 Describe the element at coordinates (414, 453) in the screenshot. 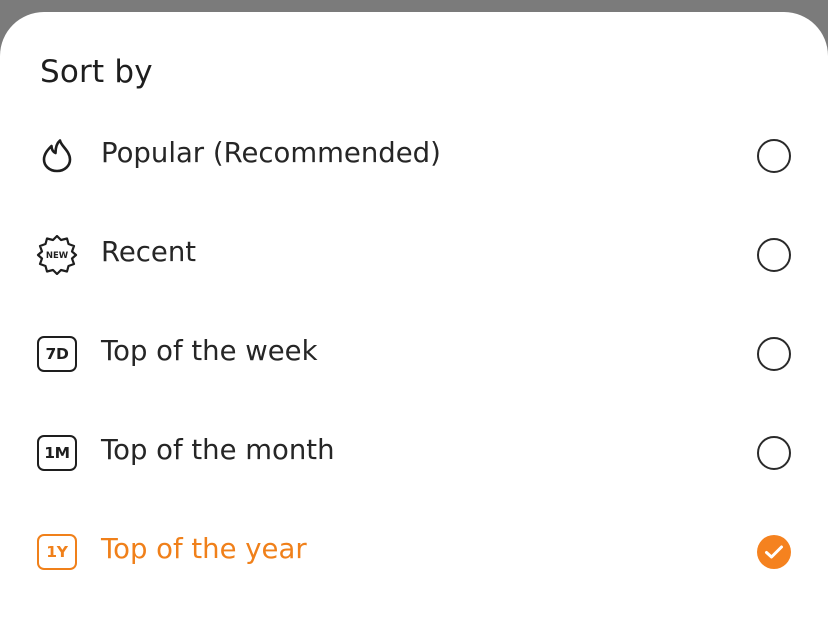

I see `sort-option-month: 1M Top of the month` at that location.